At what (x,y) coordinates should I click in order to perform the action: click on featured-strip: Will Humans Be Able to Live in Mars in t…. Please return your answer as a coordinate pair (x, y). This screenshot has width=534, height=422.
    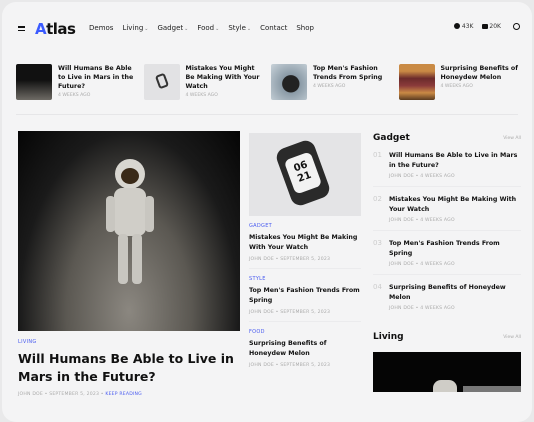
    Looking at the image, I should click on (271, 82).